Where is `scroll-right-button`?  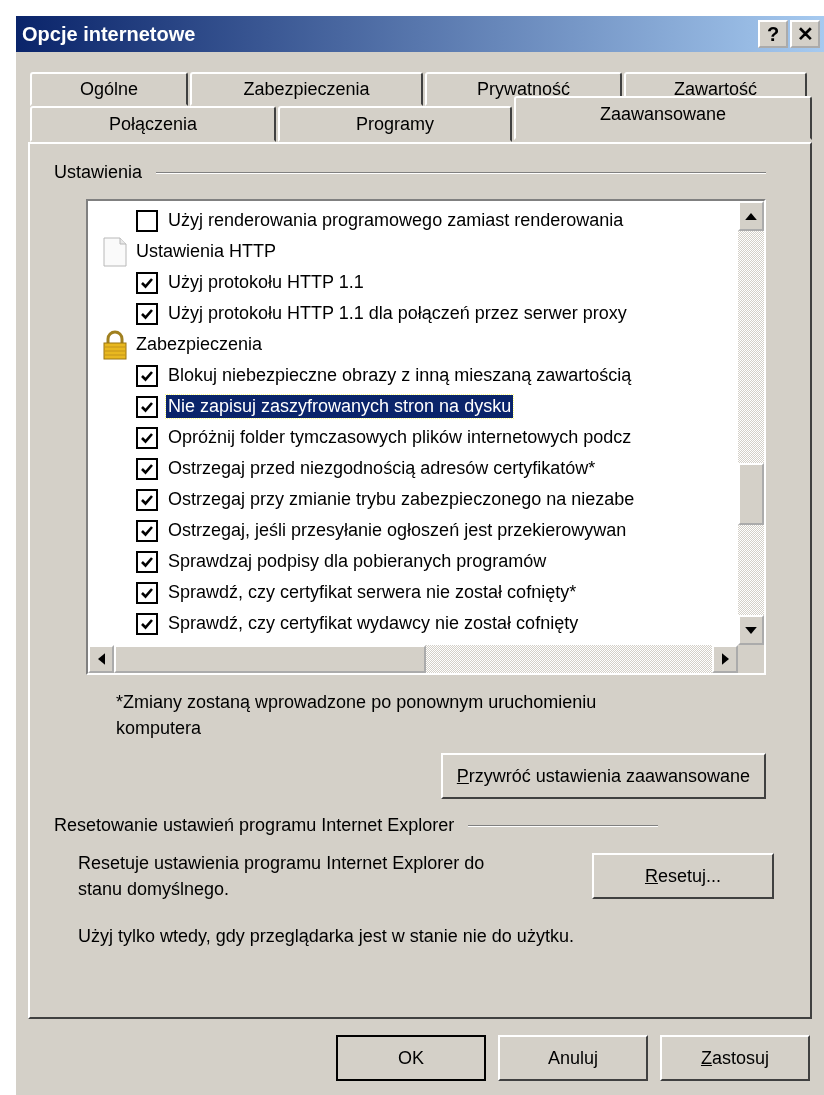
scroll-right-button is located at coordinates (725, 659).